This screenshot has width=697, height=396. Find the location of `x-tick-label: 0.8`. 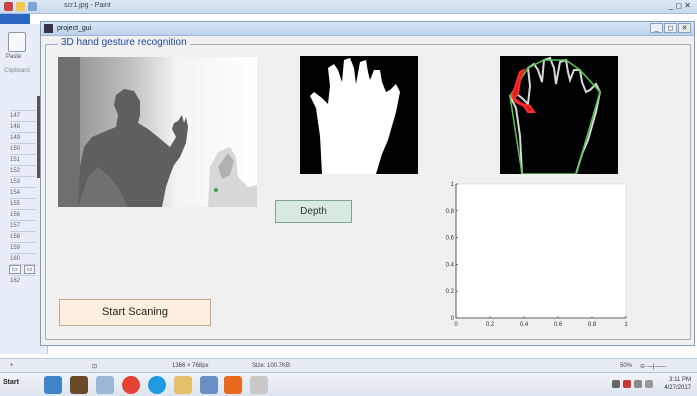

x-tick-label: 0.8 is located at coordinates (592, 325).